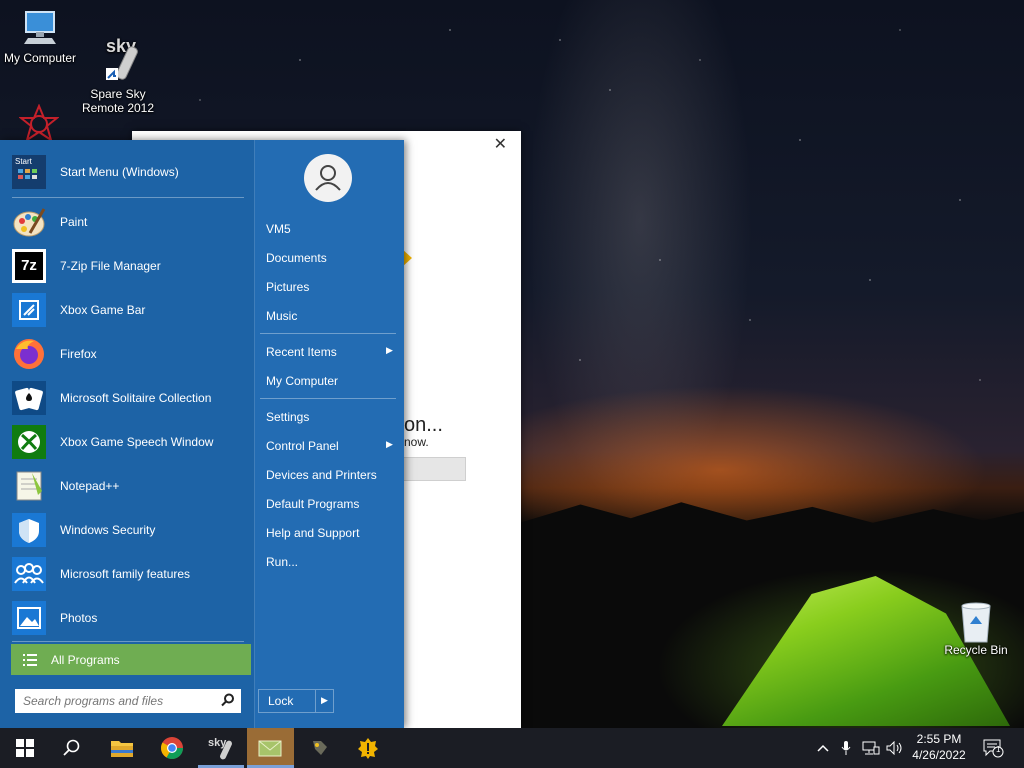 This screenshot has height=768, width=1024. I want to click on places-settings: Settings, so click(287, 417).